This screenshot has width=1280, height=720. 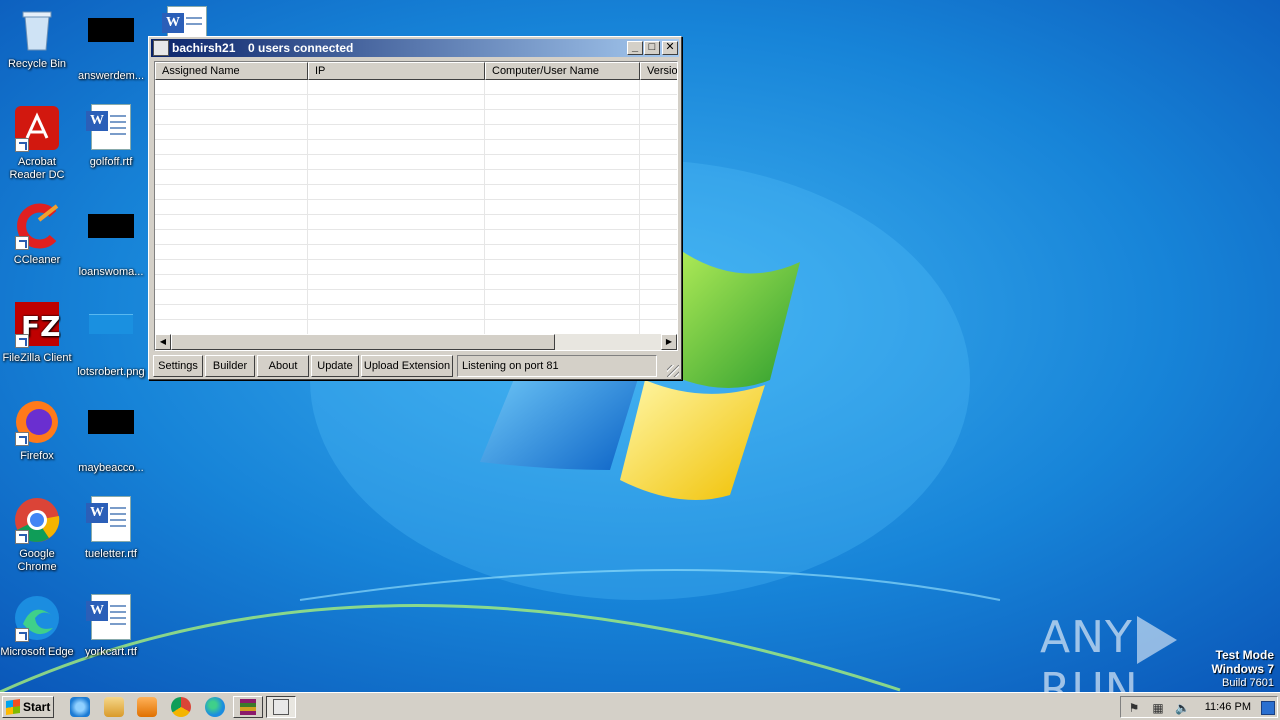 I want to click on desktop-icon-filezilla: FZ FileZilla Client, so click(x=37, y=332).